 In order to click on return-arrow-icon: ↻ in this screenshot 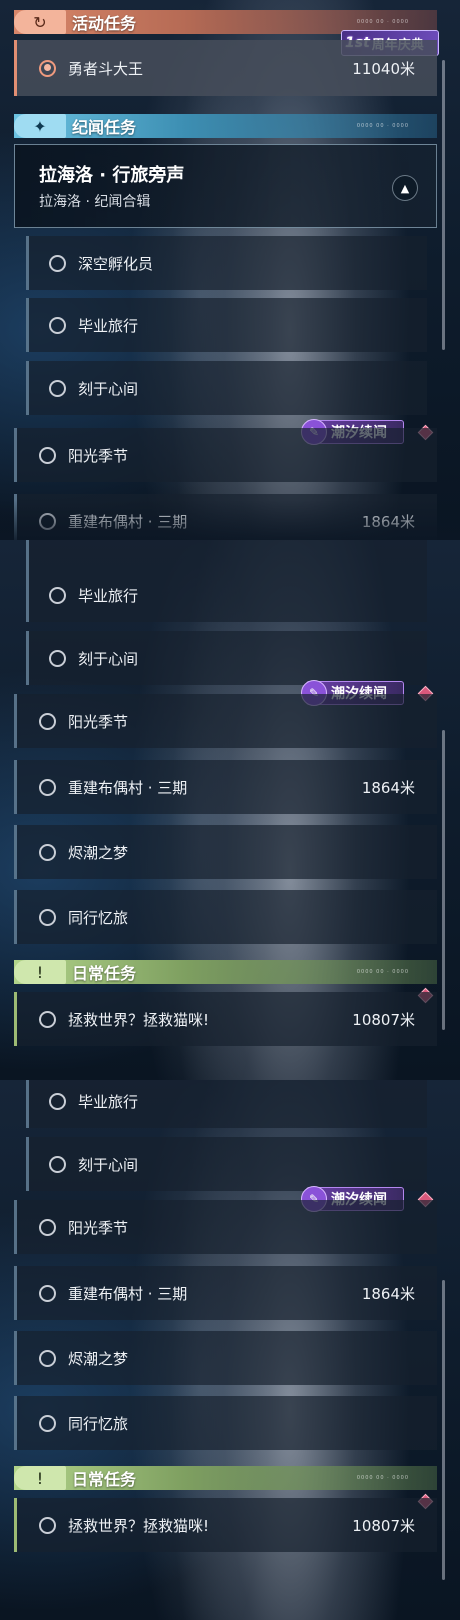, I will do `click(40, 22)`.